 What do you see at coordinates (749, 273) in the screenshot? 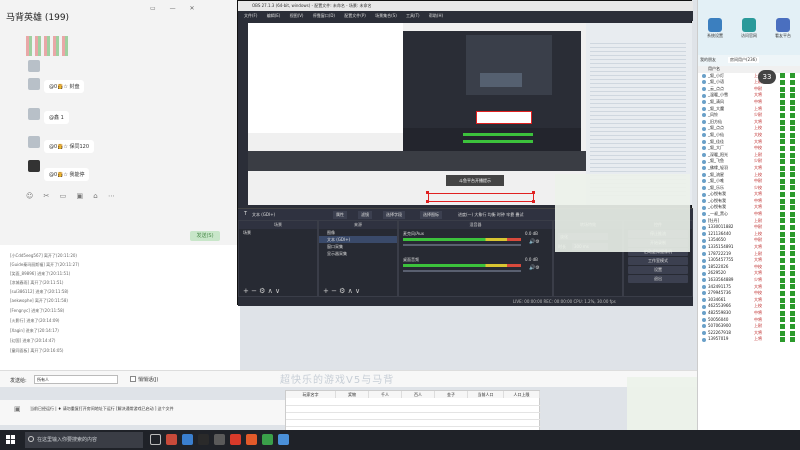
I see `list-item: 2629520 大将` at bounding box center [749, 273].